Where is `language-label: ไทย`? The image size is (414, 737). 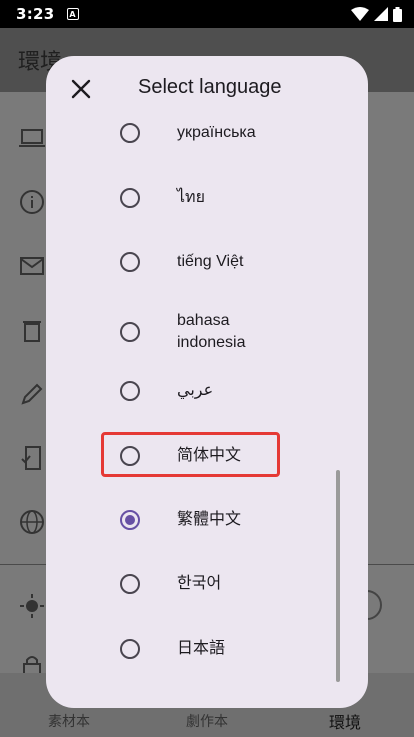
language-label: ไทย is located at coordinates (191, 197).